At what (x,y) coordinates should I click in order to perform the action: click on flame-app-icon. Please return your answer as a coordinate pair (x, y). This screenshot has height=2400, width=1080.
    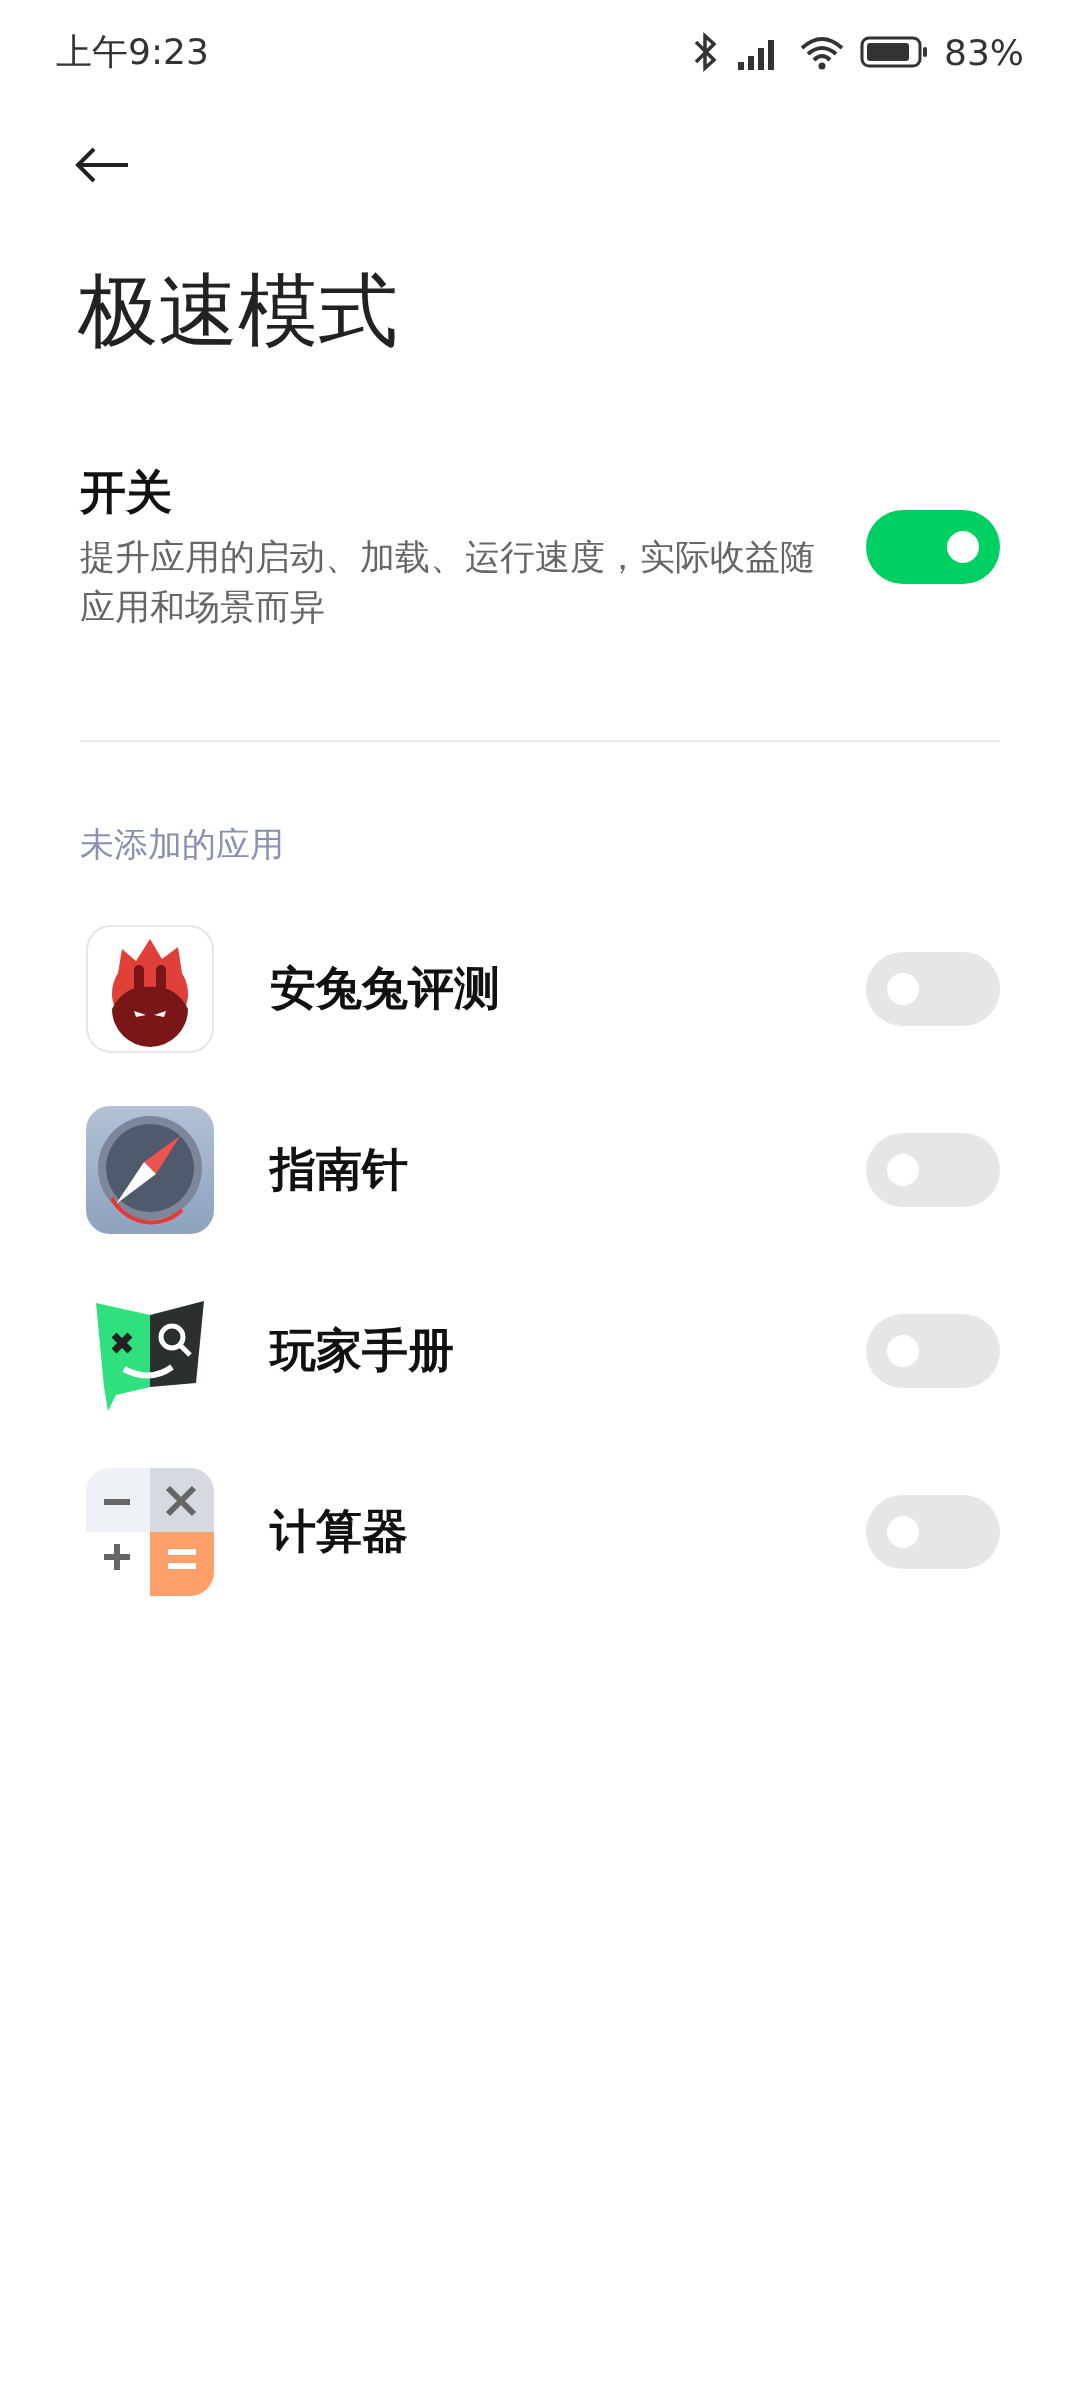
    Looking at the image, I should click on (150, 988).